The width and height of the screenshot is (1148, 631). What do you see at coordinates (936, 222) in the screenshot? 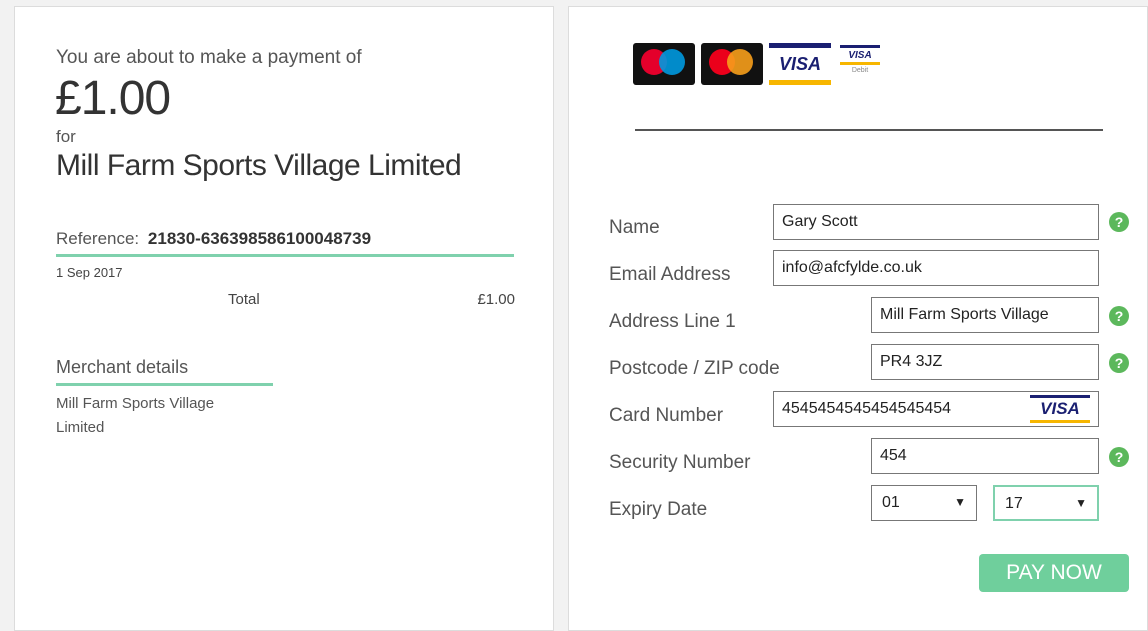
I see `name-field: Gary Scott` at bounding box center [936, 222].